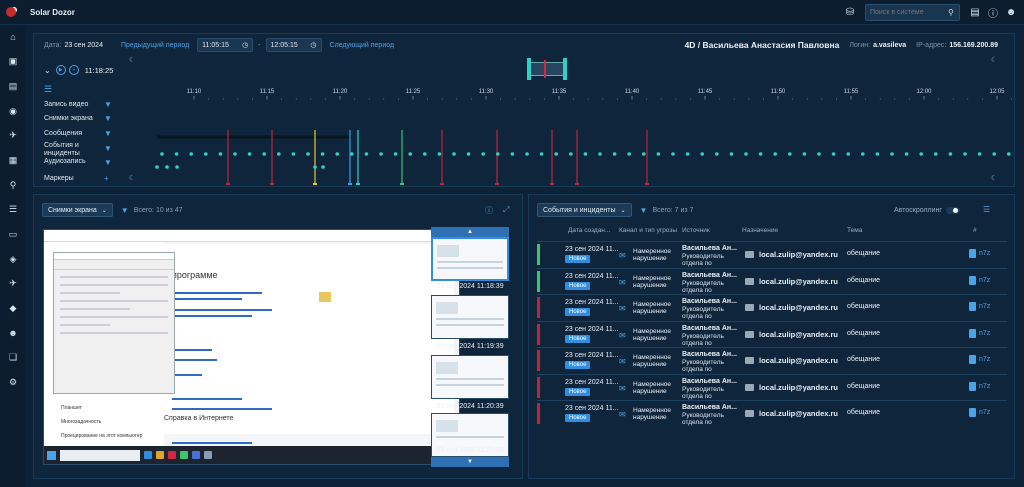  Describe the element at coordinates (854, 230) in the screenshot. I see `col-theme: Тема` at that location.